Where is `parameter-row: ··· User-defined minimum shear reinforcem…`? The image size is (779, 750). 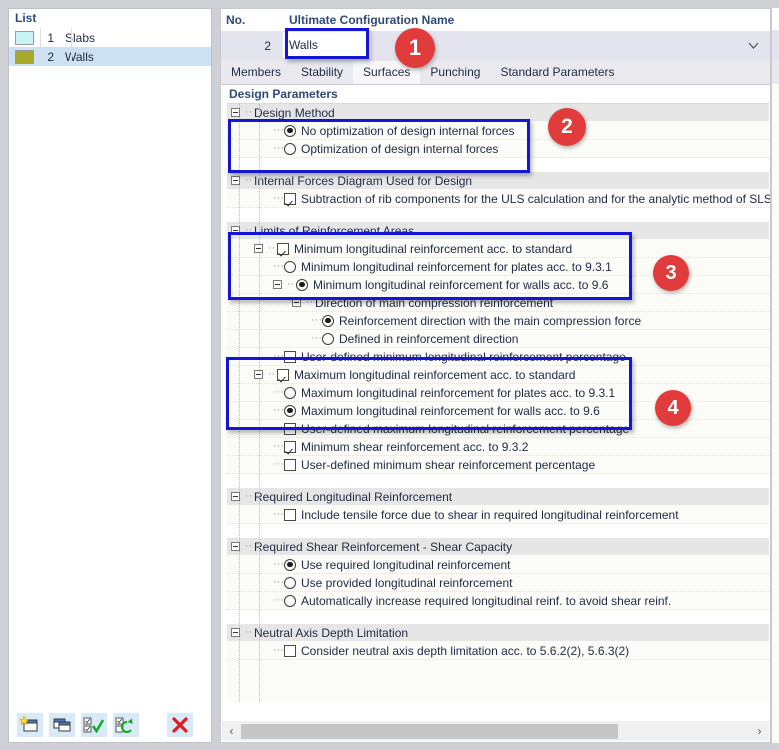 parameter-row: ··· User-defined minimum shear reinforcem… is located at coordinates (498, 465).